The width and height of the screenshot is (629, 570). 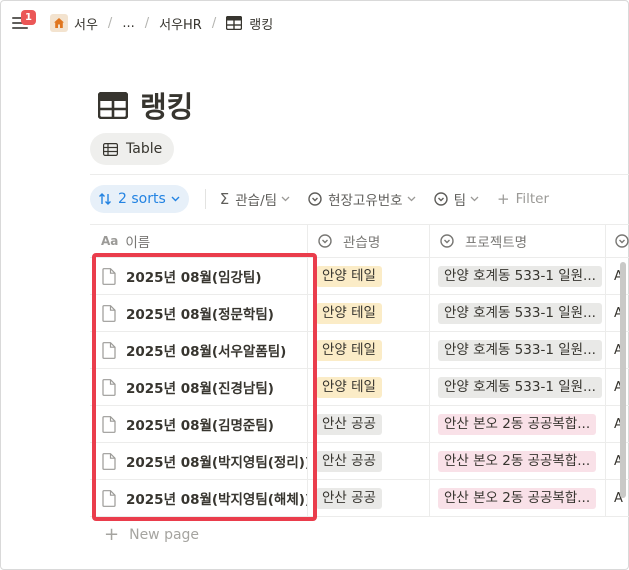 I want to click on chevron-down-icon, so click(x=411, y=199).